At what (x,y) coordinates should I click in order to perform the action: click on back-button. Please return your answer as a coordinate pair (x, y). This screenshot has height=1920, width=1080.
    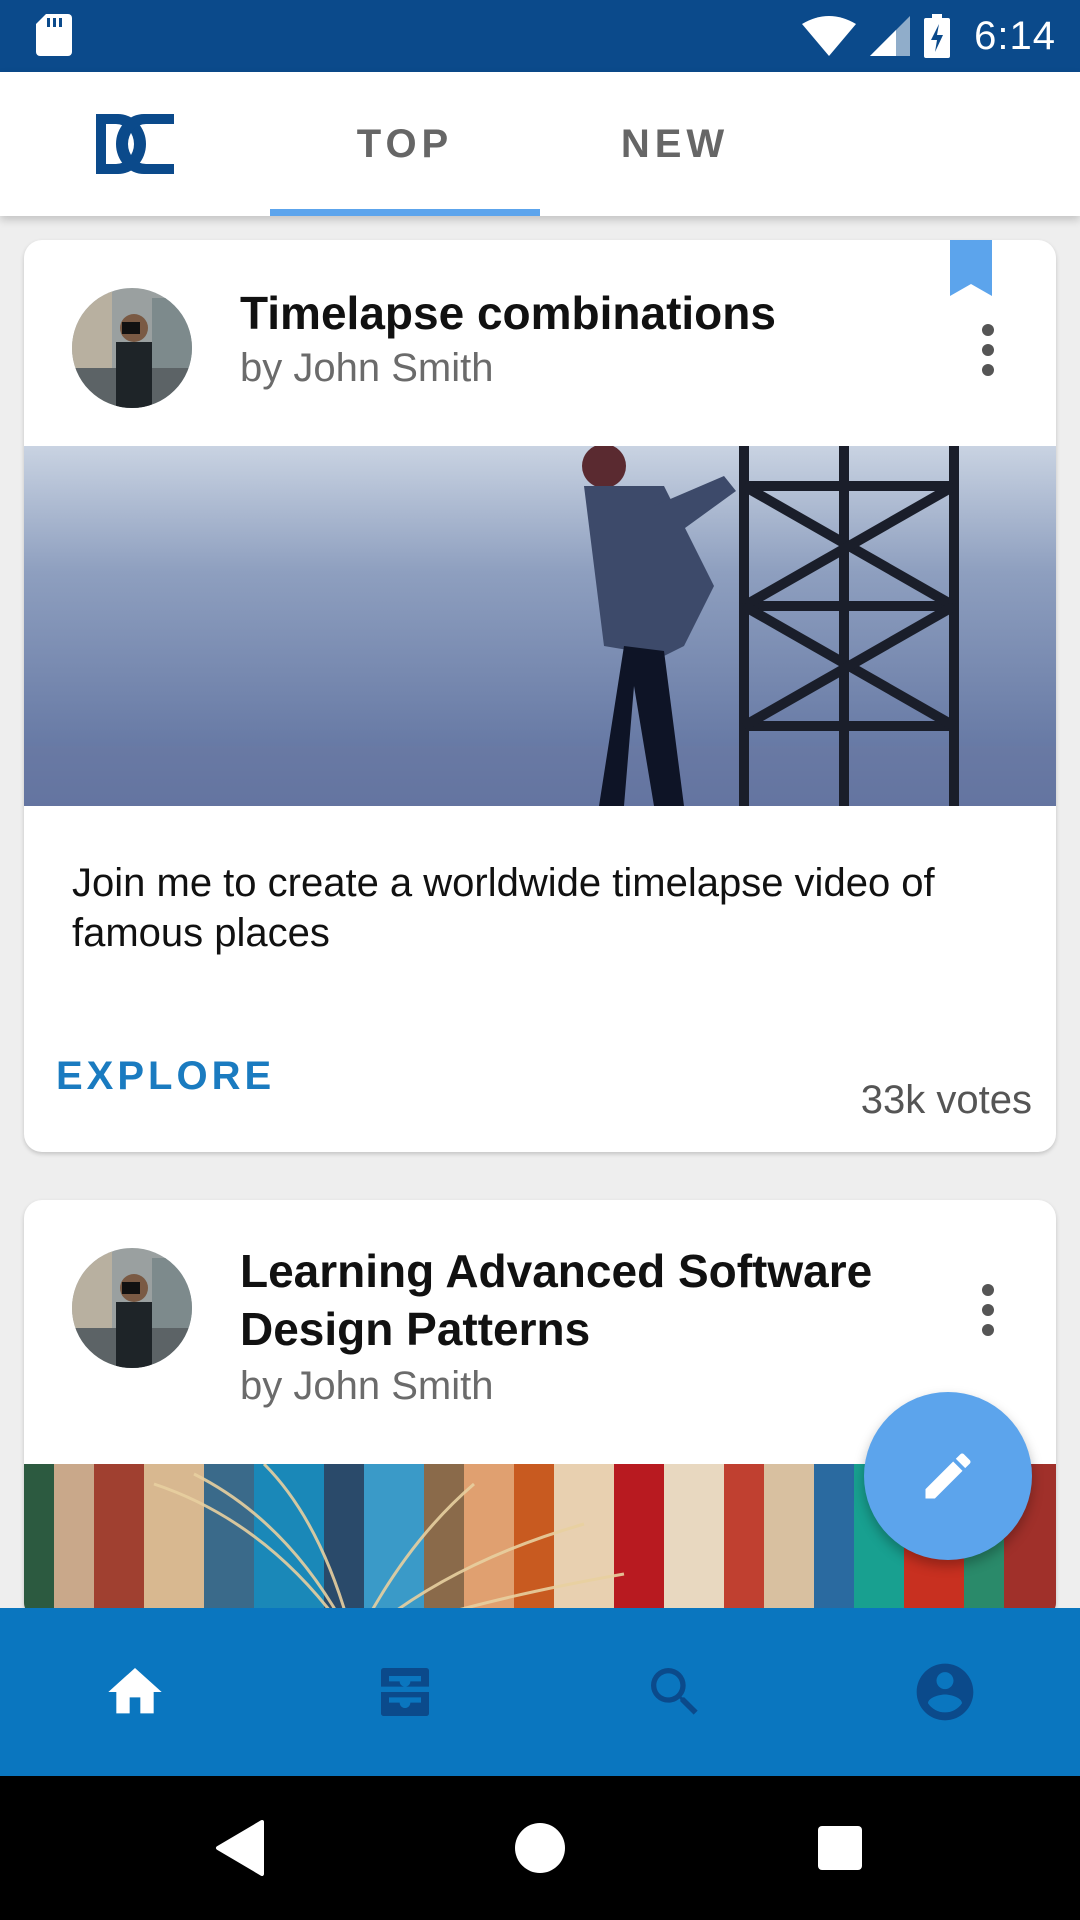
    Looking at the image, I should click on (240, 1848).